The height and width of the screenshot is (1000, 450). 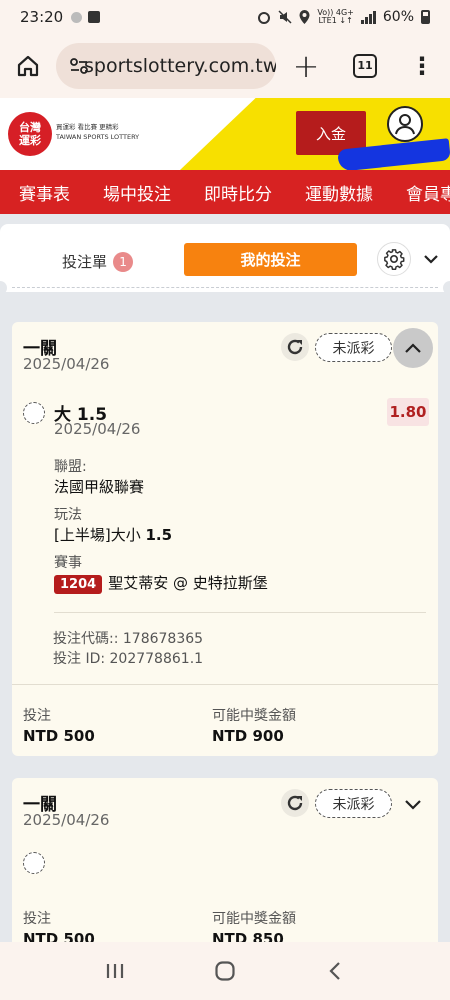 I want to click on chevron-up-icon, so click(x=413, y=347).